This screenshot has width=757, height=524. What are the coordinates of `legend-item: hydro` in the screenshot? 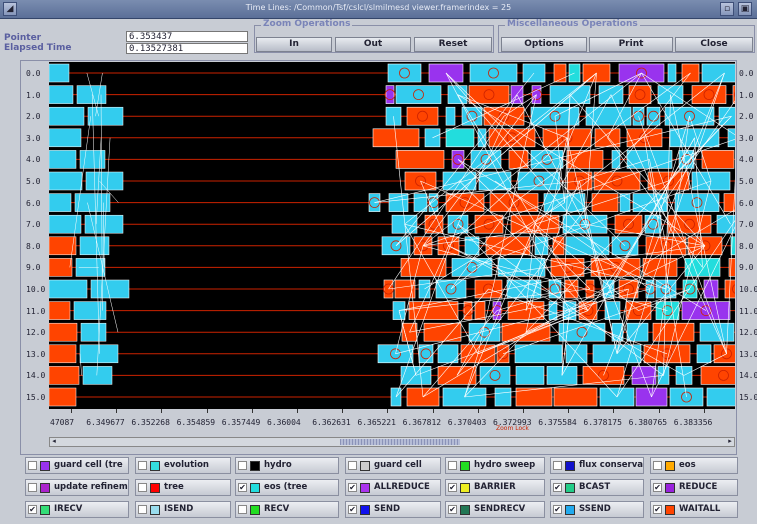 It's located at (287, 465).